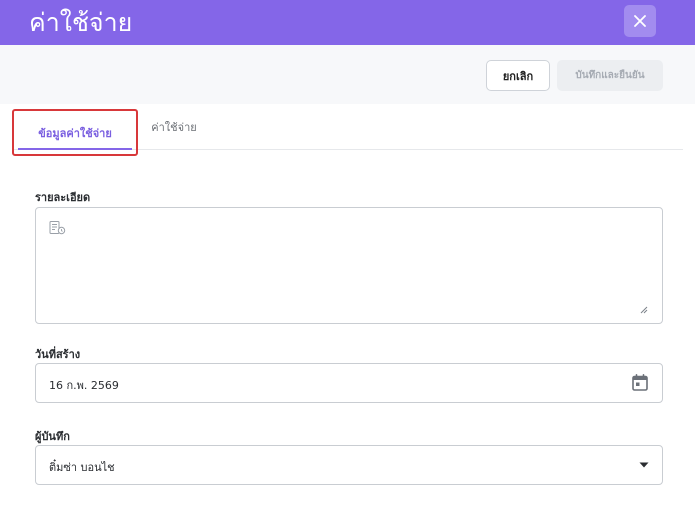 This screenshot has height=510, width=695. I want to click on note-icon, so click(57, 228).